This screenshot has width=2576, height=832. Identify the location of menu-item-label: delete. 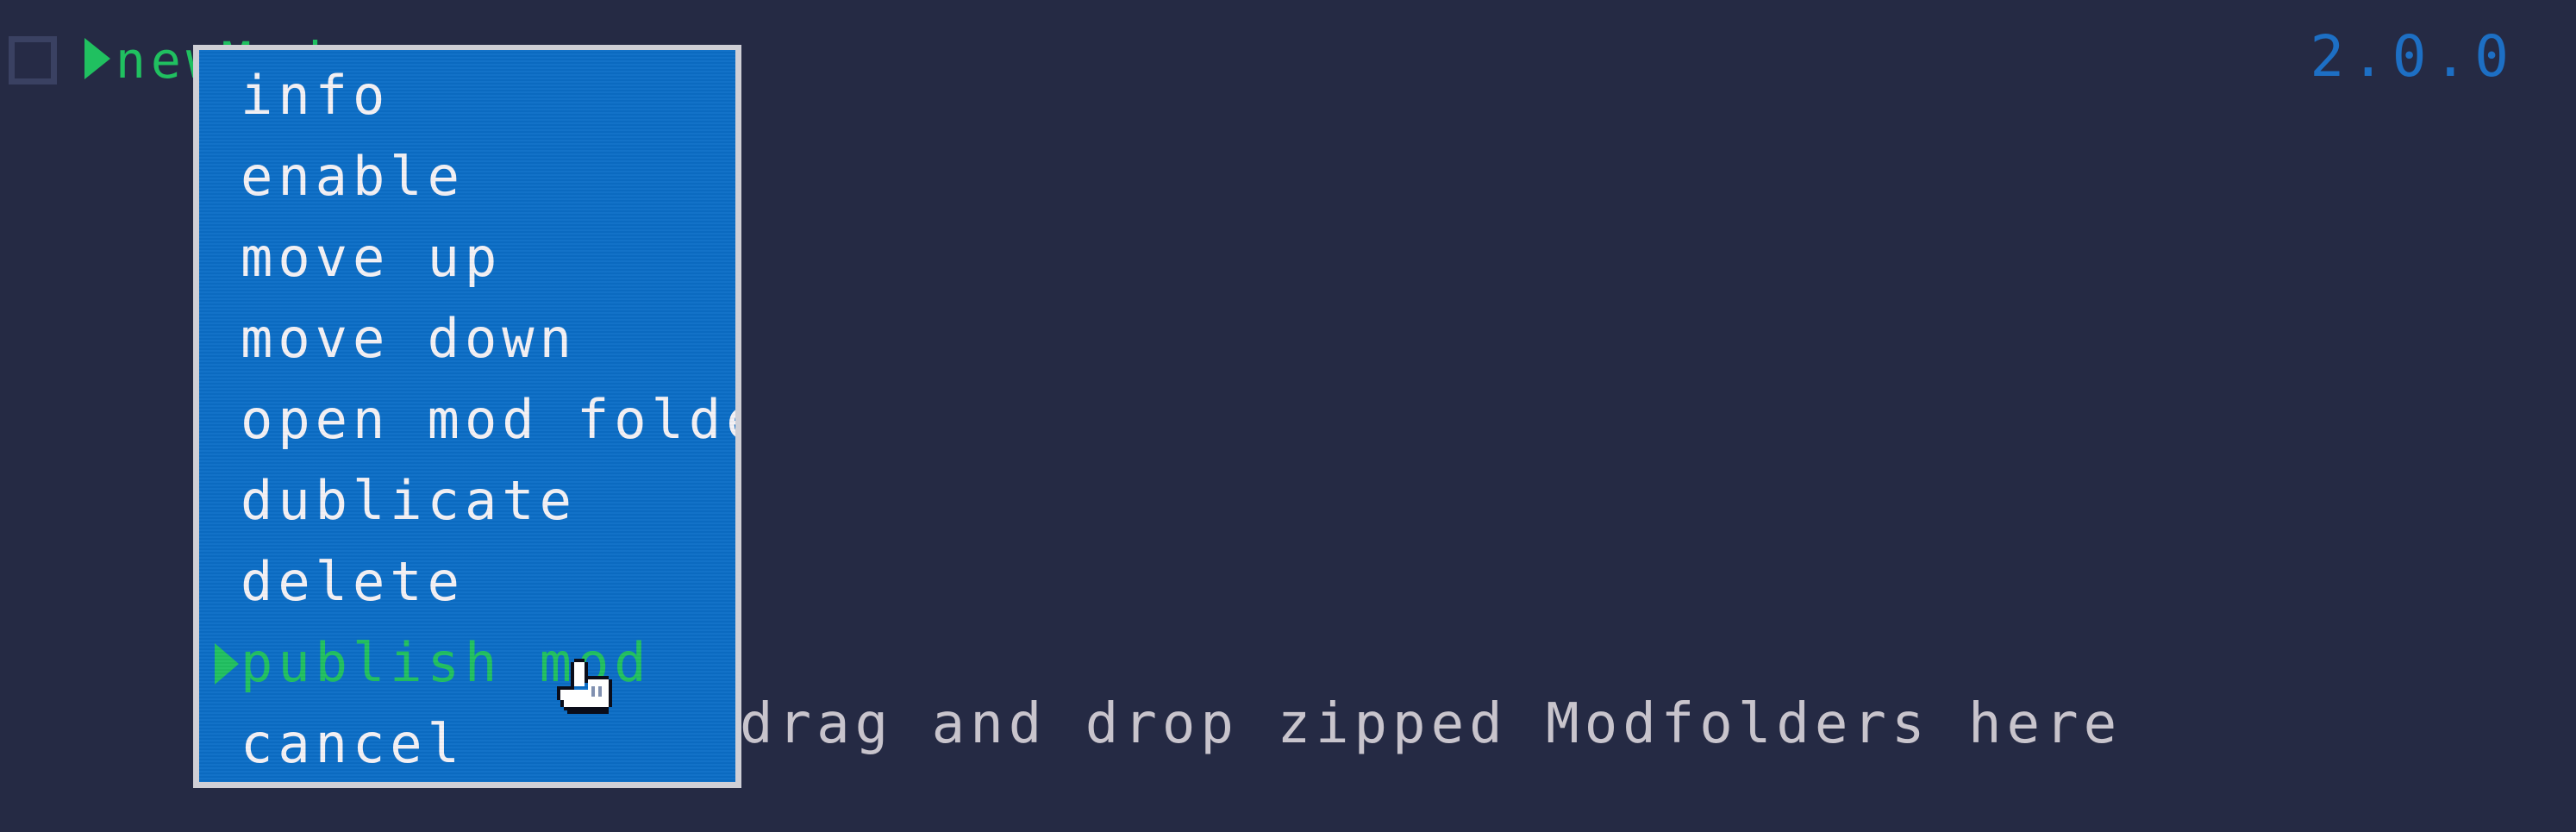
(353, 581).